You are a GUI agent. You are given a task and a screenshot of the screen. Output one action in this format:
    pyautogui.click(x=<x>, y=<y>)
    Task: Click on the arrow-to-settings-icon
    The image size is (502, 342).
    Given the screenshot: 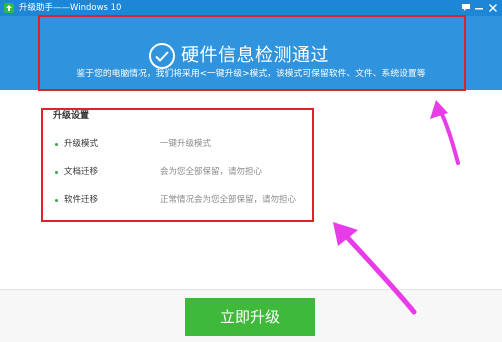 What is the action you would take?
    pyautogui.click(x=375, y=268)
    